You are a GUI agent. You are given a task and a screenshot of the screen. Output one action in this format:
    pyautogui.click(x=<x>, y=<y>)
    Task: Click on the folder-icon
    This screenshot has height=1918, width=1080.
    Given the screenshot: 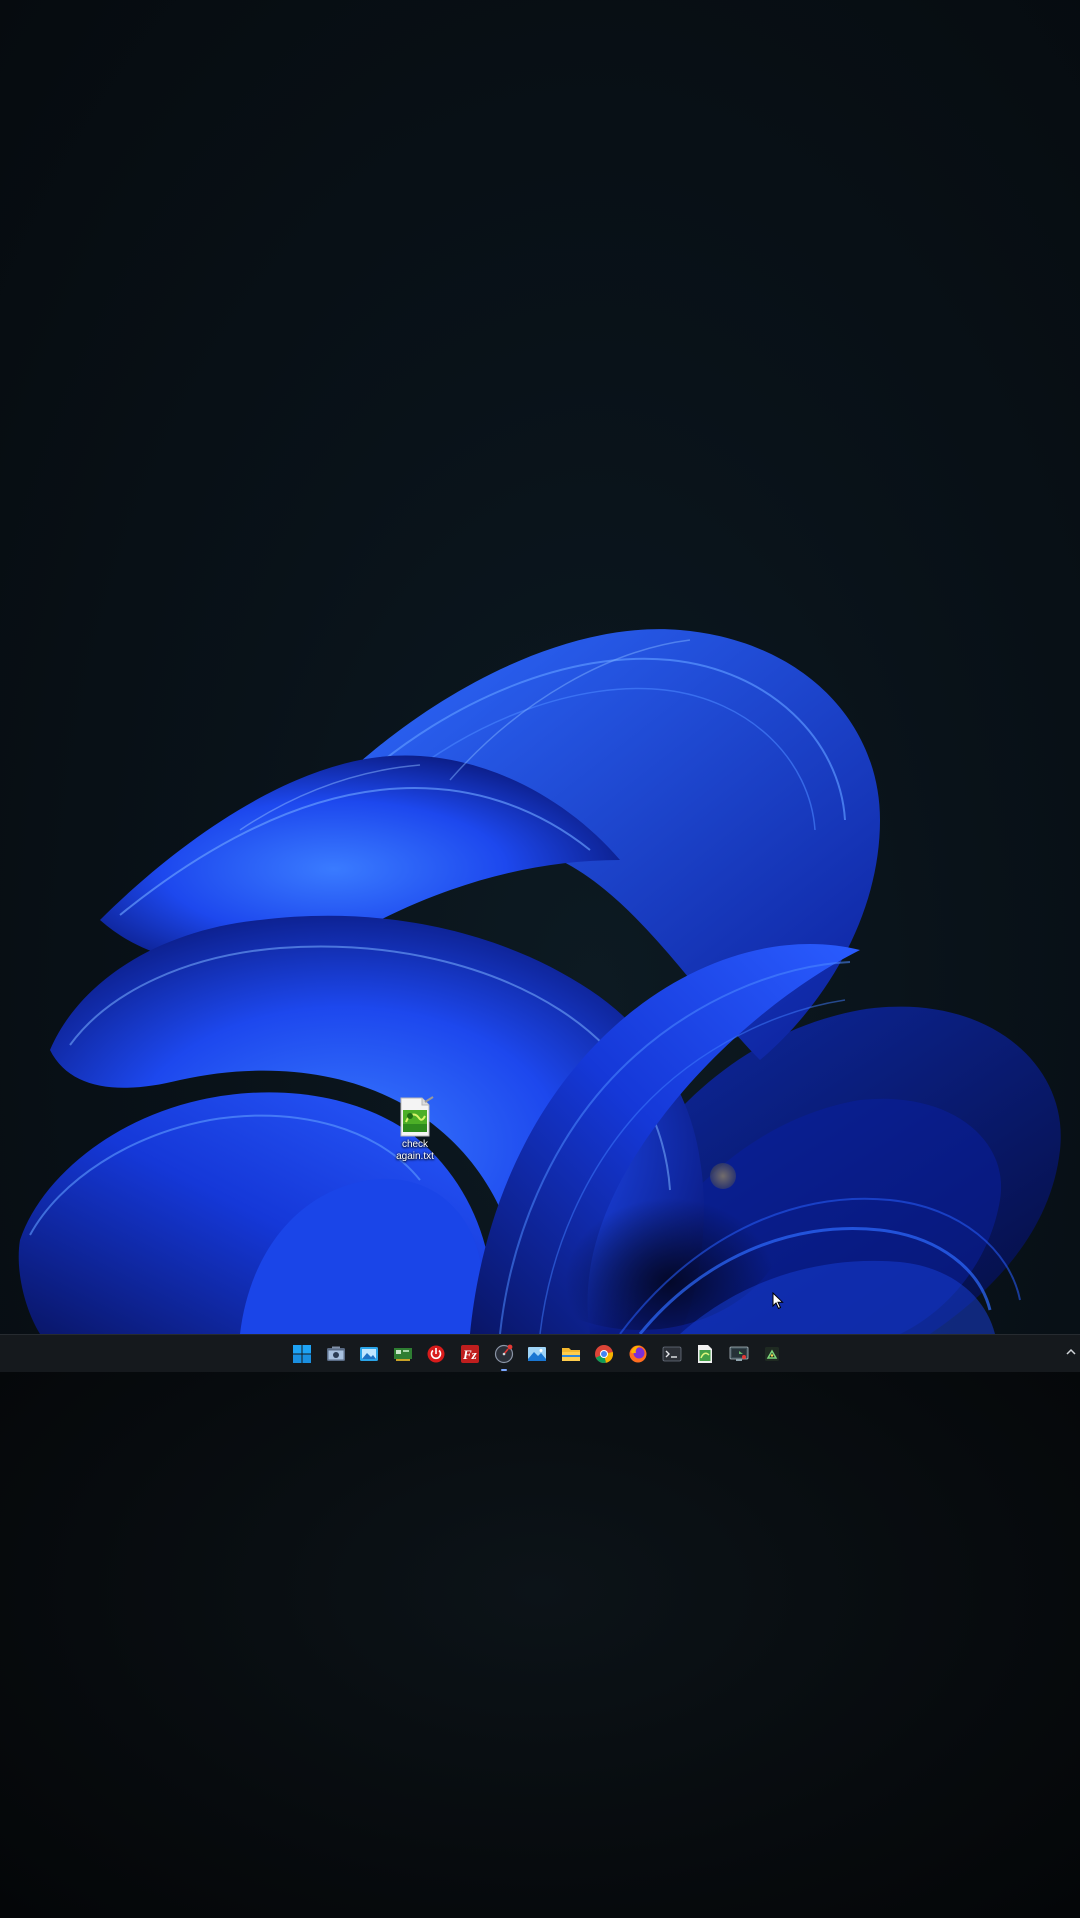 What is the action you would take?
    pyautogui.click(x=570, y=1354)
    